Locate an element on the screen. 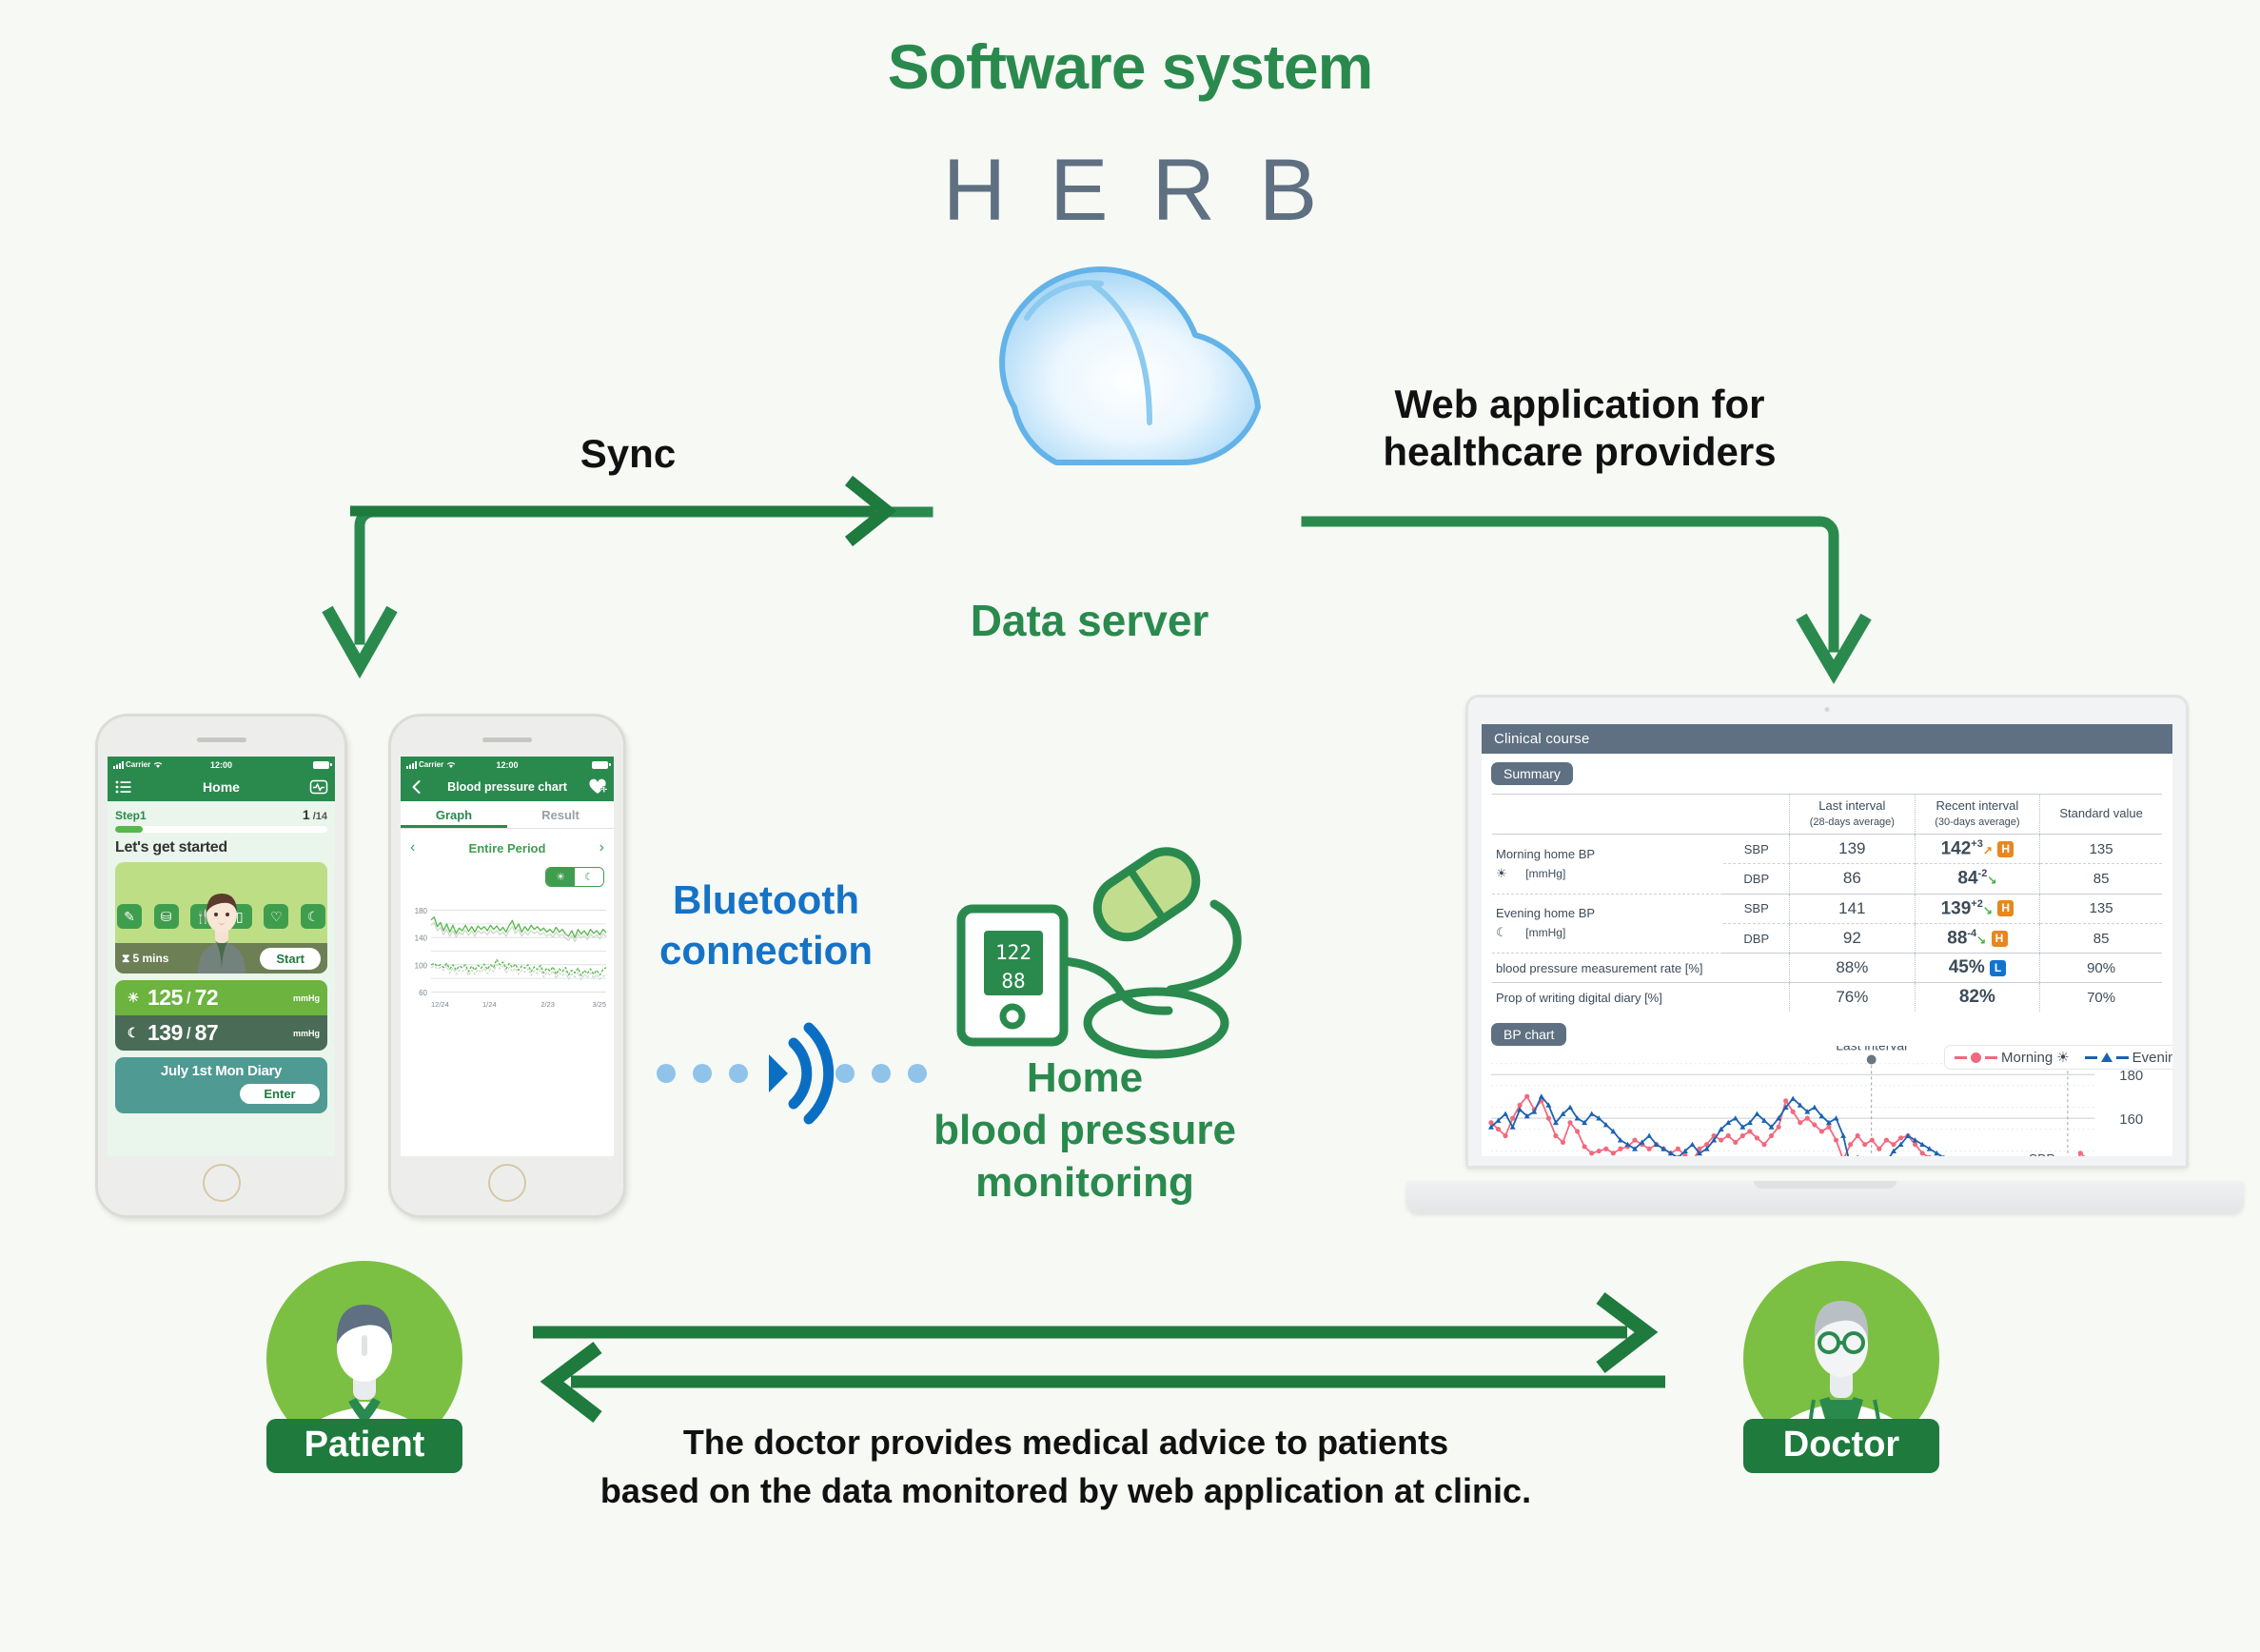 This screenshot has height=1652, width=2260. heart-plus-icon is located at coordinates (598, 786).